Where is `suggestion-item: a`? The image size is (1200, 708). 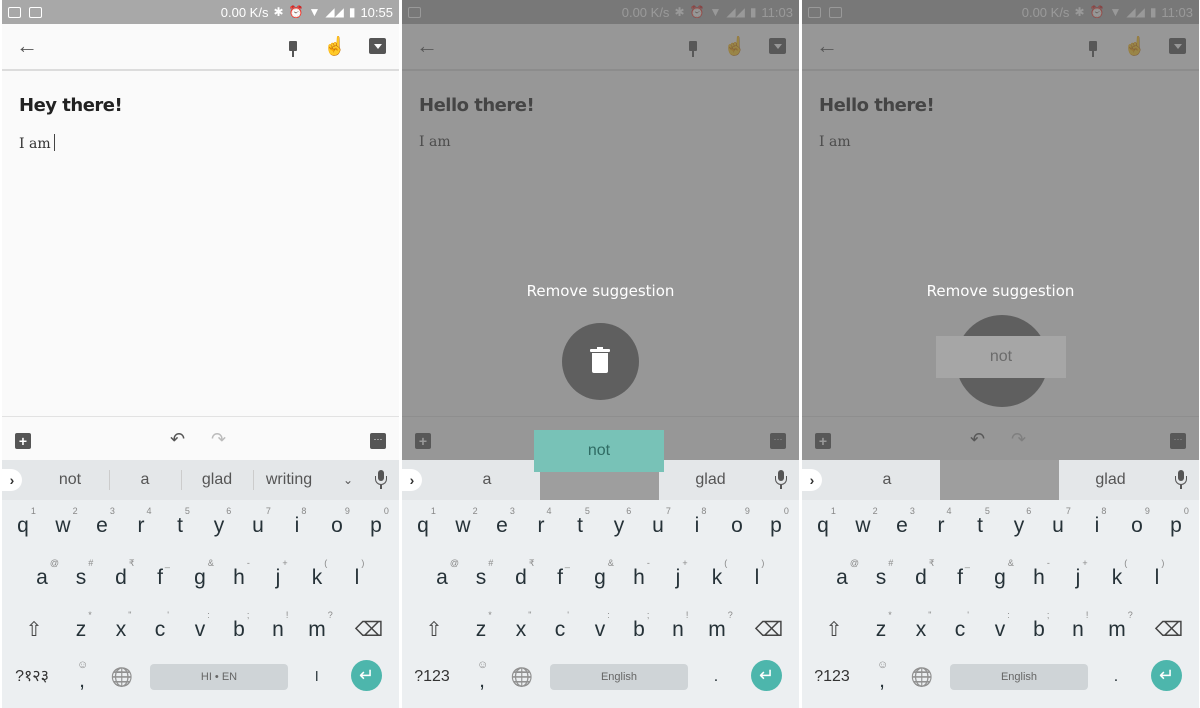 suggestion-item: a is located at coordinates (487, 480).